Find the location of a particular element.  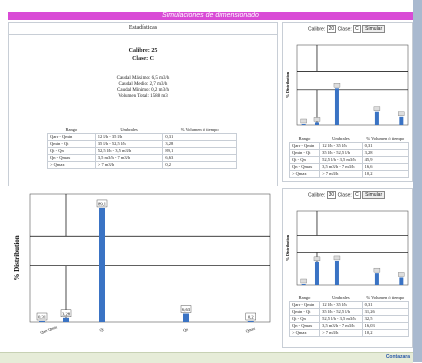

right-bottom-chart: % Distribution is located at coordinates (347, 248).